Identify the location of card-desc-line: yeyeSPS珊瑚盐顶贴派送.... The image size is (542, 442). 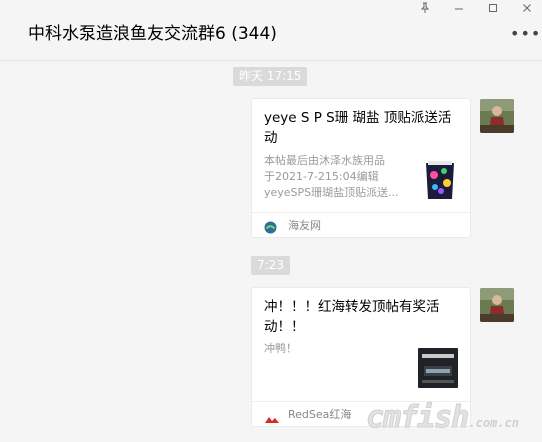
(331, 192).